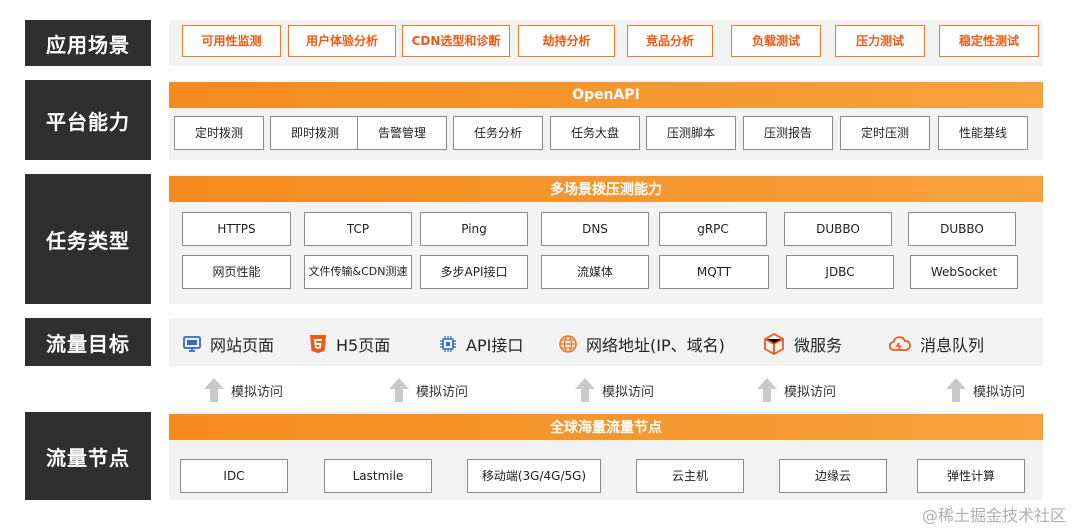 Image resolution: width=1080 pixels, height=528 pixels. I want to click on target-label: API接口, so click(495, 345).